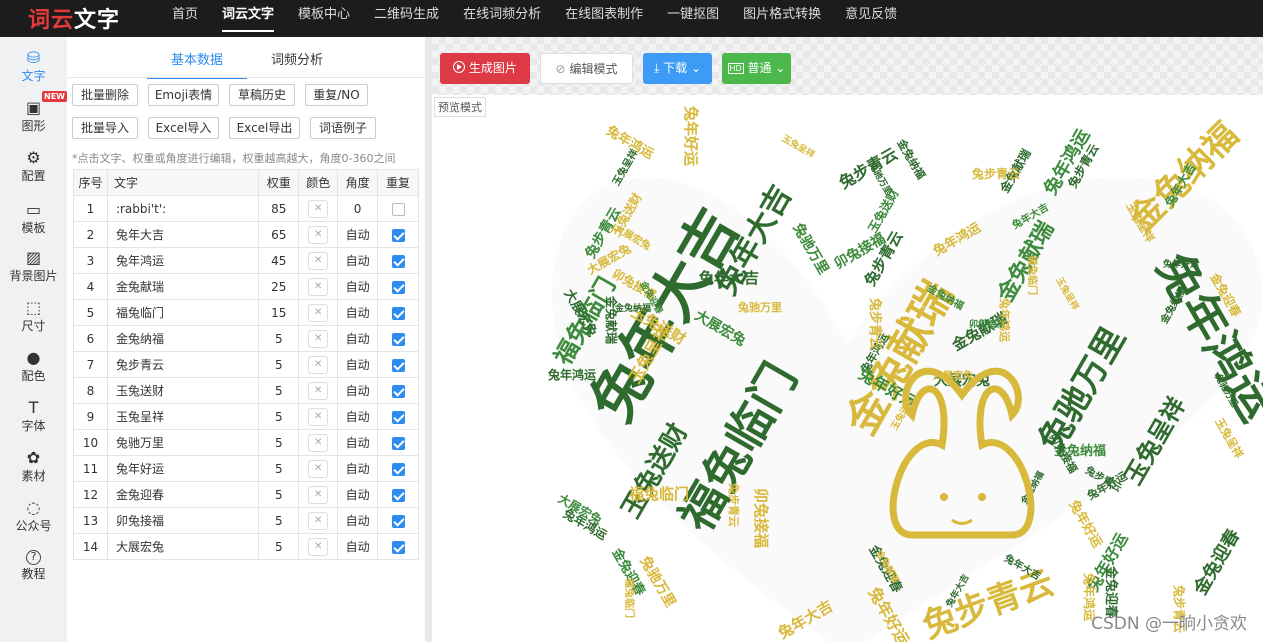  Describe the element at coordinates (756, 68) in the screenshot. I see `quality-select: HD 普通 ⌄` at that location.